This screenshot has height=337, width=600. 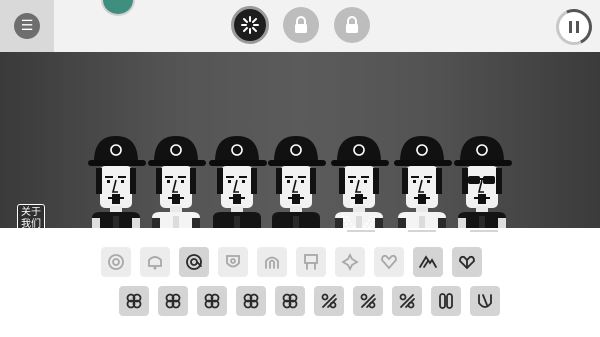 I want to click on pause-icon, so click(x=574, y=27).